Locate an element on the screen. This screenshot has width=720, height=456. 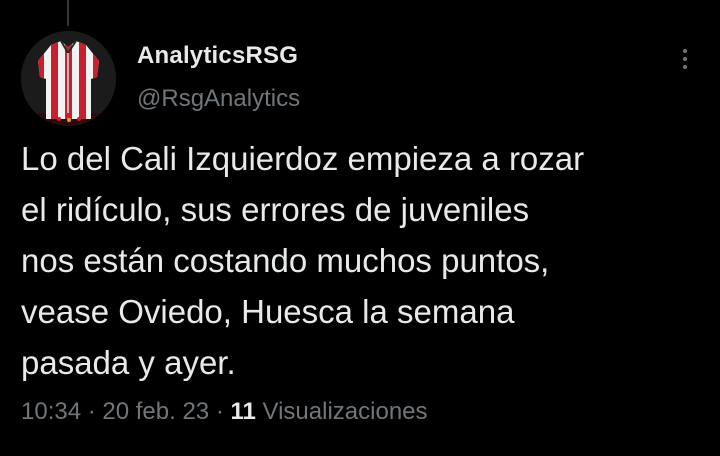
more-options-button is located at coordinates (685, 59).